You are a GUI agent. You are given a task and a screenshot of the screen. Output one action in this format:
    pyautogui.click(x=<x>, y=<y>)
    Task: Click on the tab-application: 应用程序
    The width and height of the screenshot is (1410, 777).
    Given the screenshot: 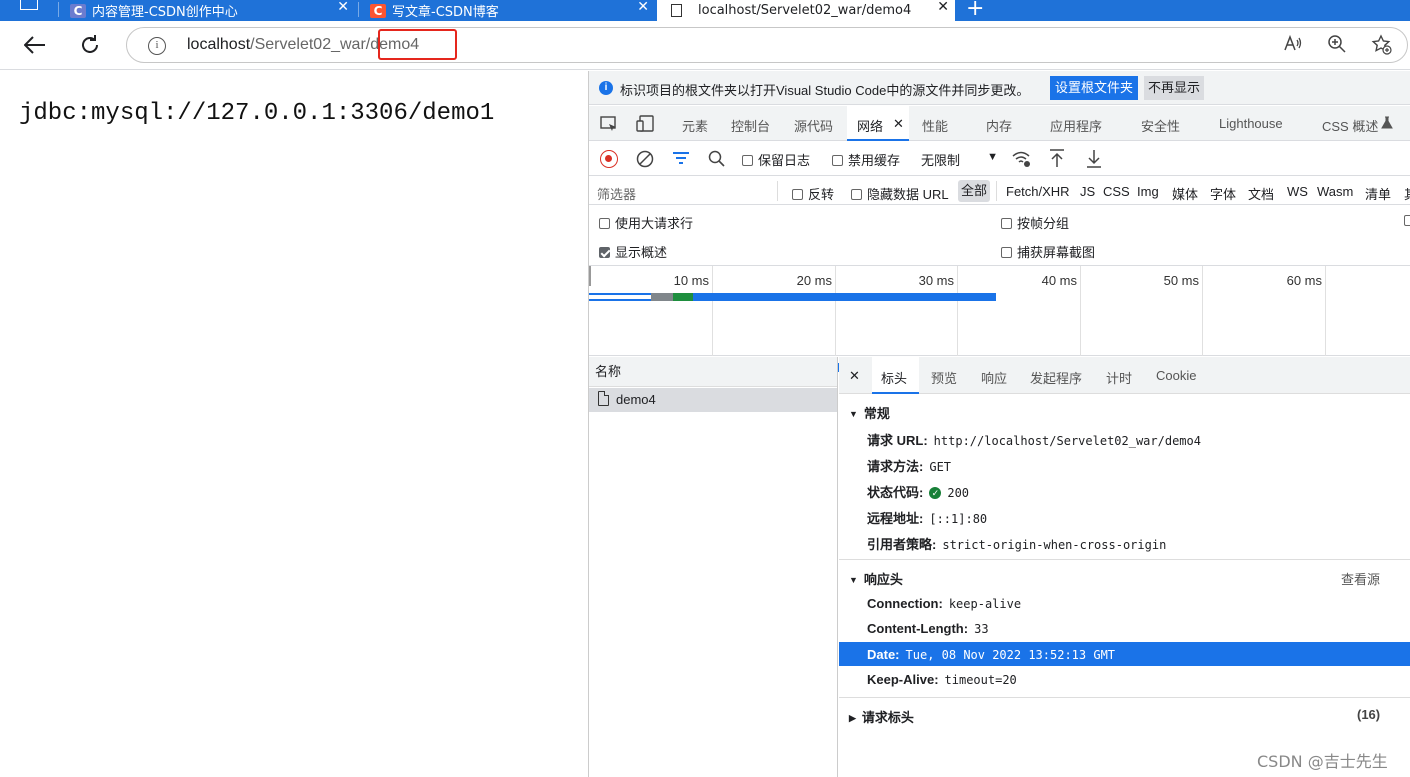 What is the action you would take?
    pyautogui.click(x=1076, y=125)
    